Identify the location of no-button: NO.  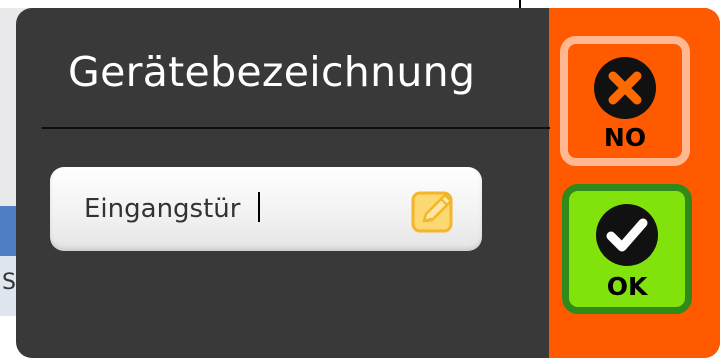
(625, 101).